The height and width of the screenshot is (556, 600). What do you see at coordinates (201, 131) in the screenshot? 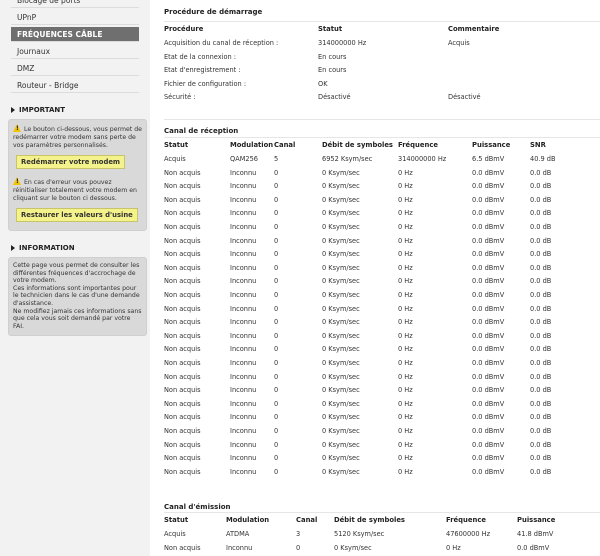
I see `downstream-title: Canal de réception` at bounding box center [201, 131].